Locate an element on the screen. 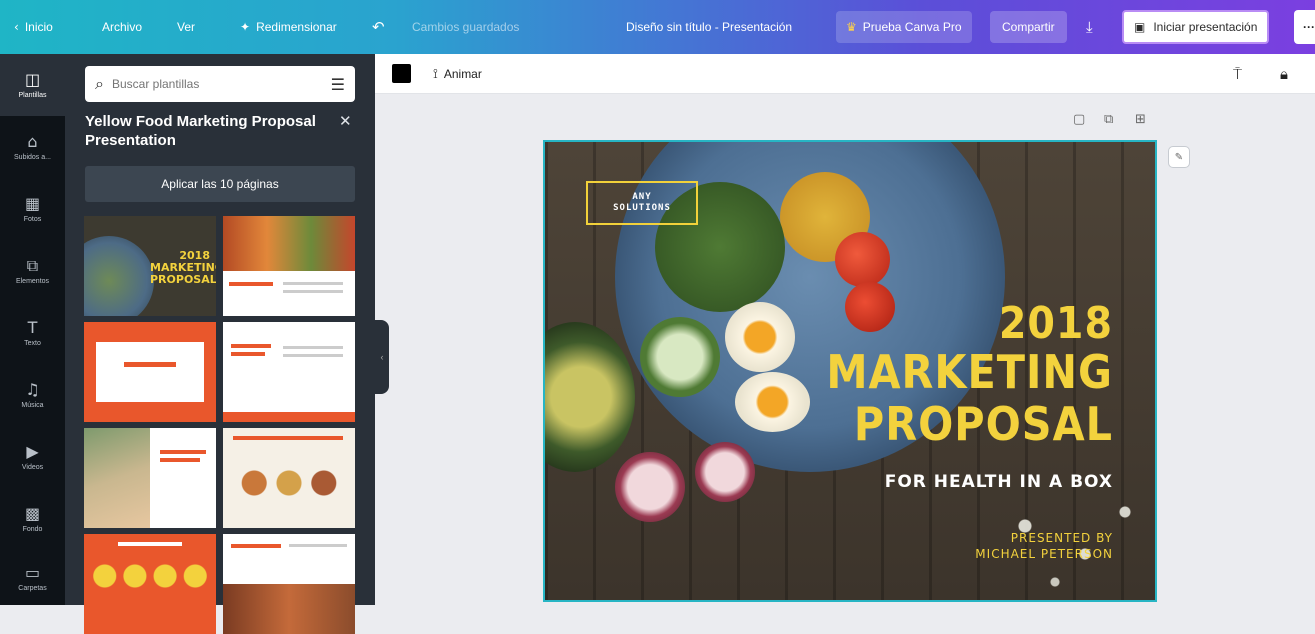  text-icon: T is located at coordinates (32, 327).